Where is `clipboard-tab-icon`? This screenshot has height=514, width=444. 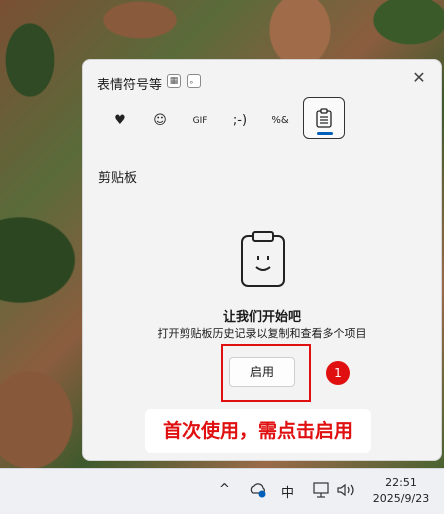
clipboard-tab-icon is located at coordinates (324, 117).